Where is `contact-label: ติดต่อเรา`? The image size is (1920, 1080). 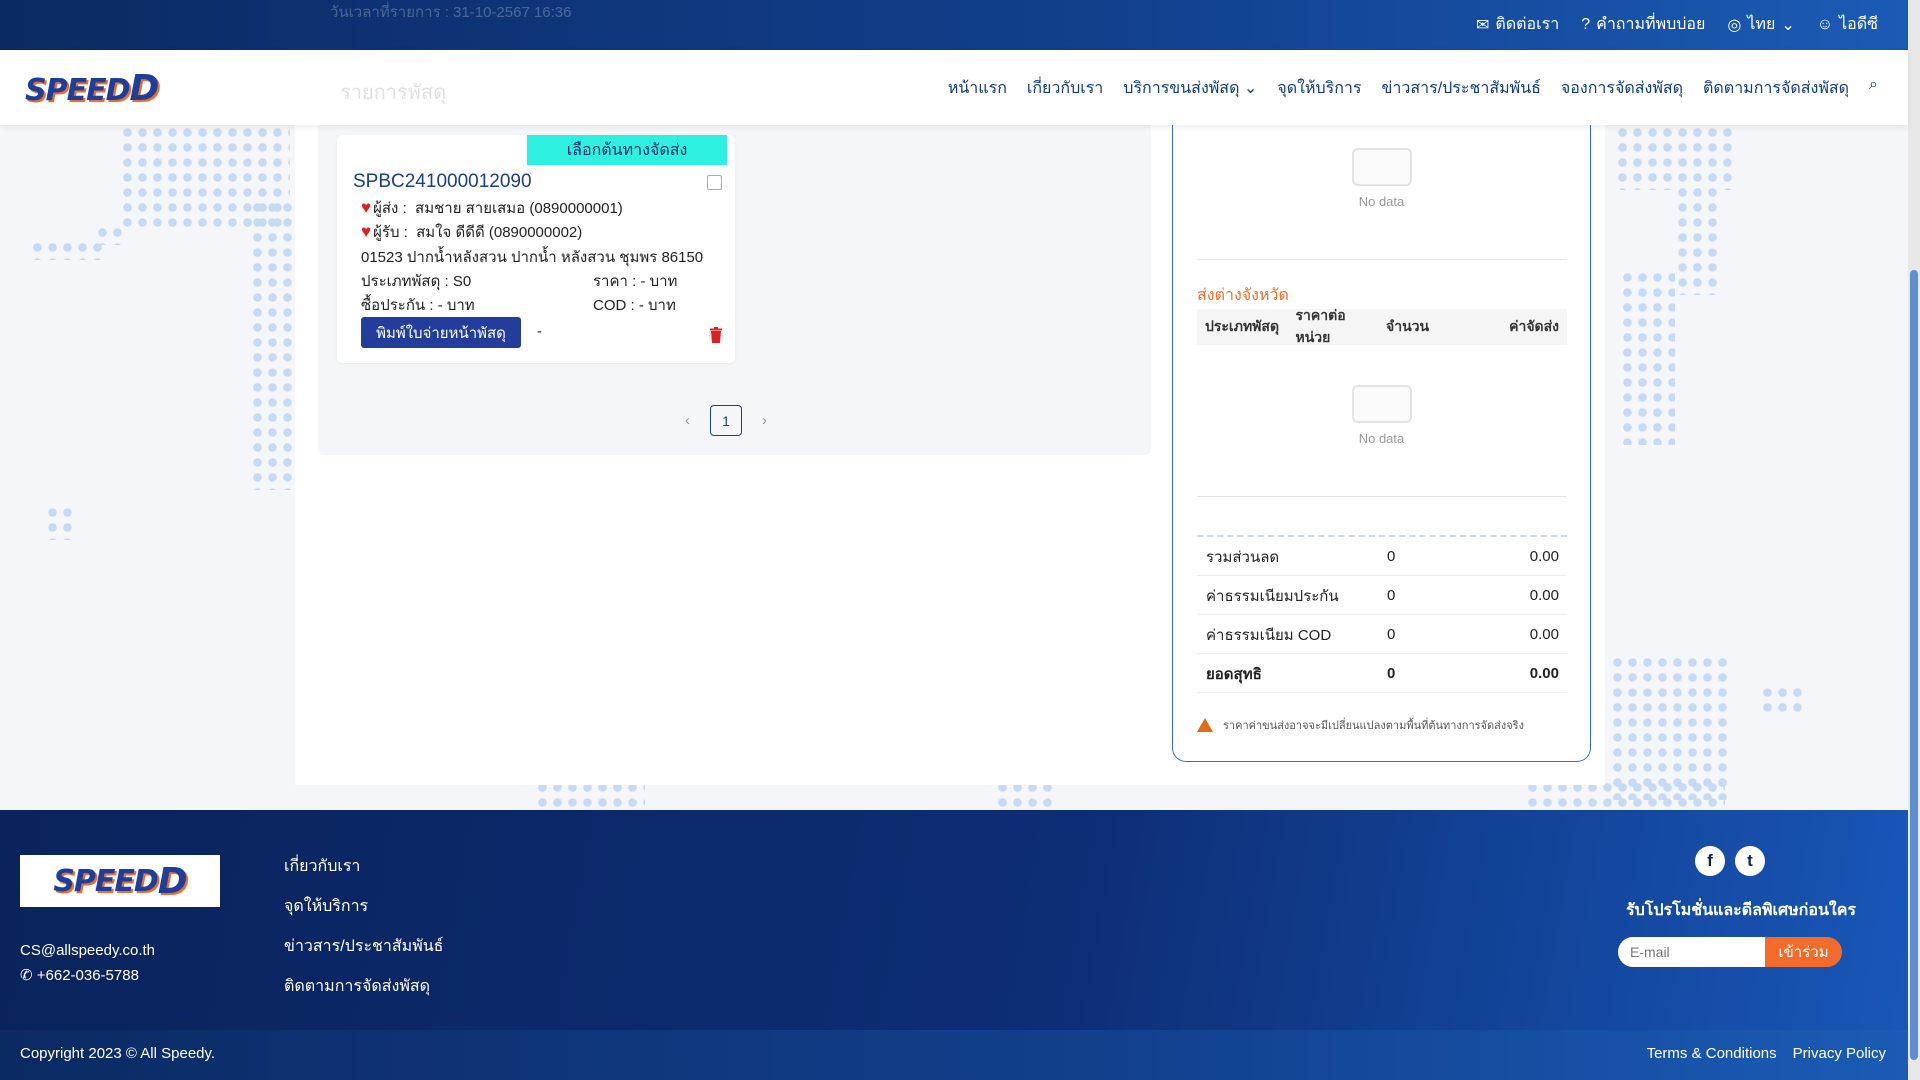 contact-label: ติดต่อเรา is located at coordinates (1527, 24).